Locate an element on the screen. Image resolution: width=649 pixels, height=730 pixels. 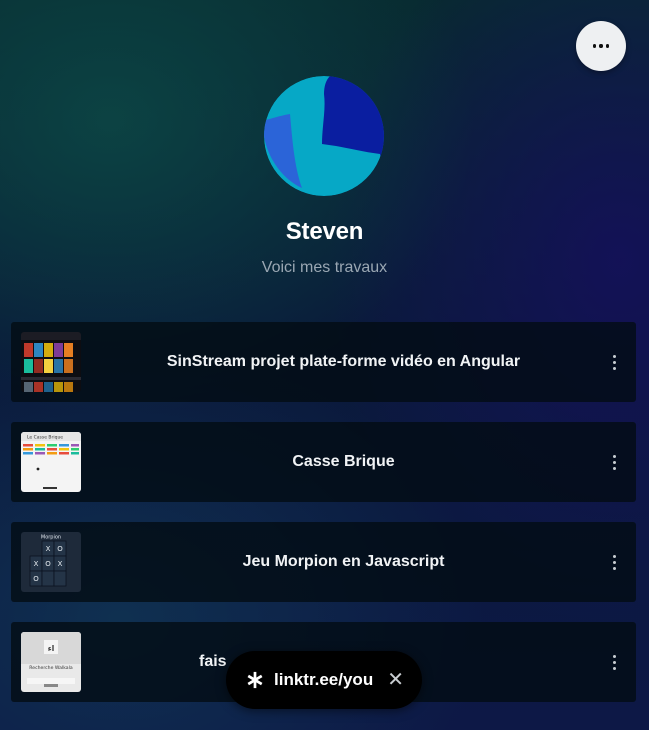
linktree-badge: linktr.ee/you ✕ is located at coordinates (324, 680).